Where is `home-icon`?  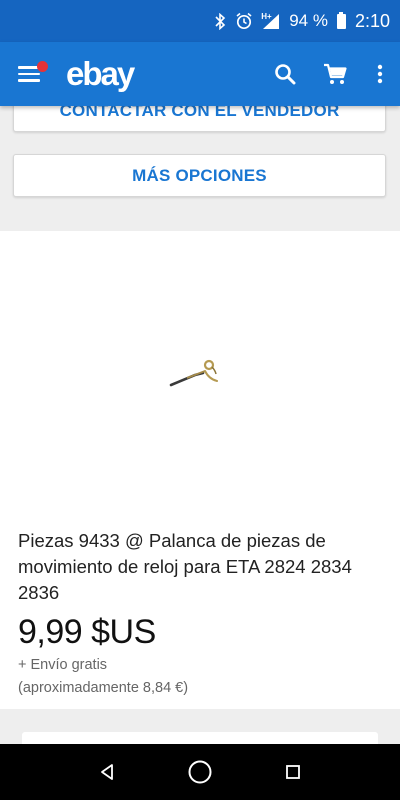 home-icon is located at coordinates (200, 772).